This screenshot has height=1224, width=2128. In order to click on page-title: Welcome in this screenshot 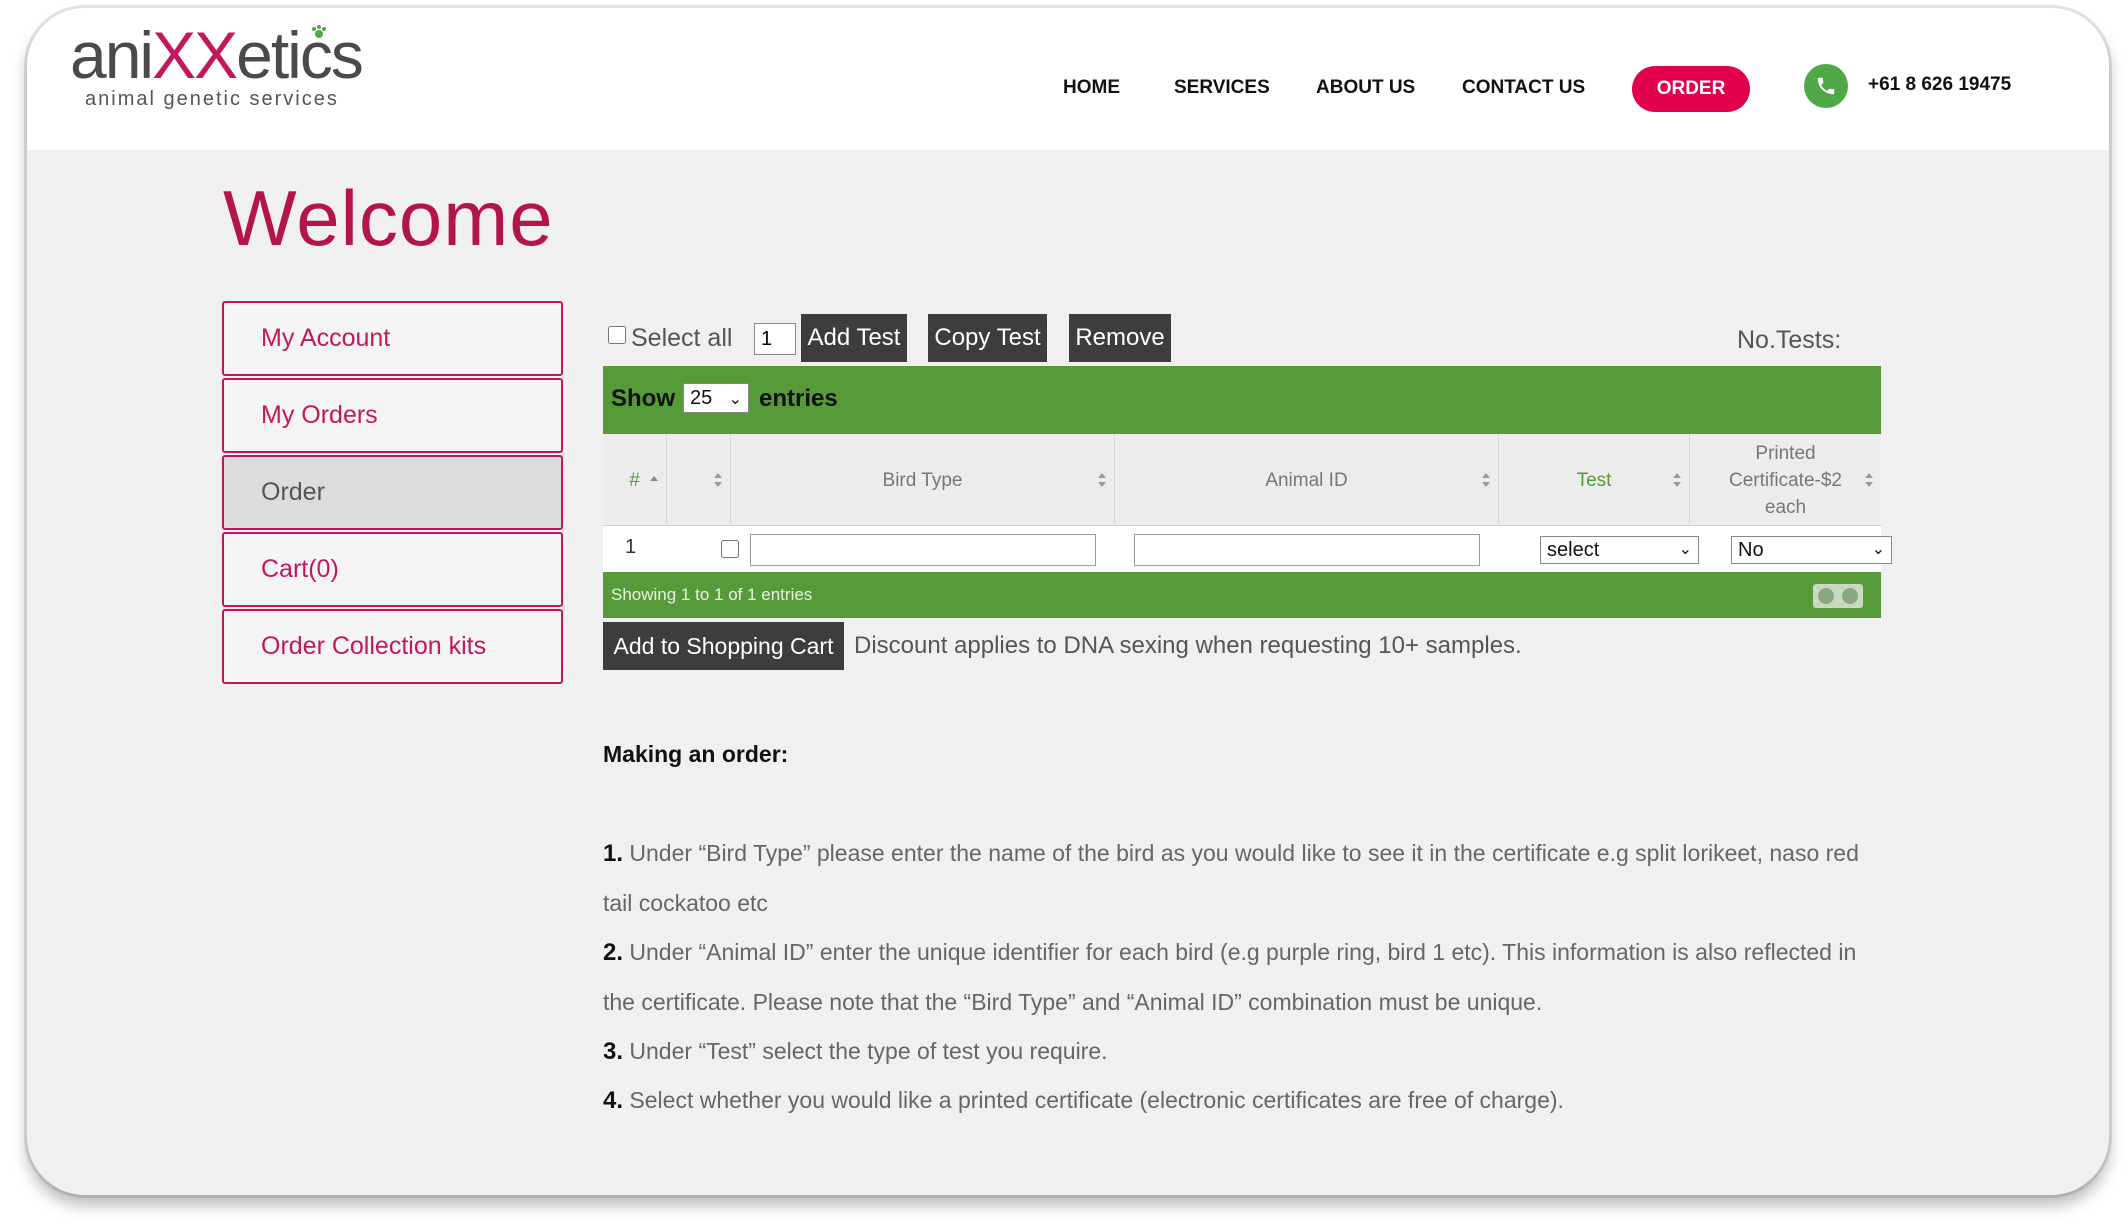, I will do `click(388, 218)`.